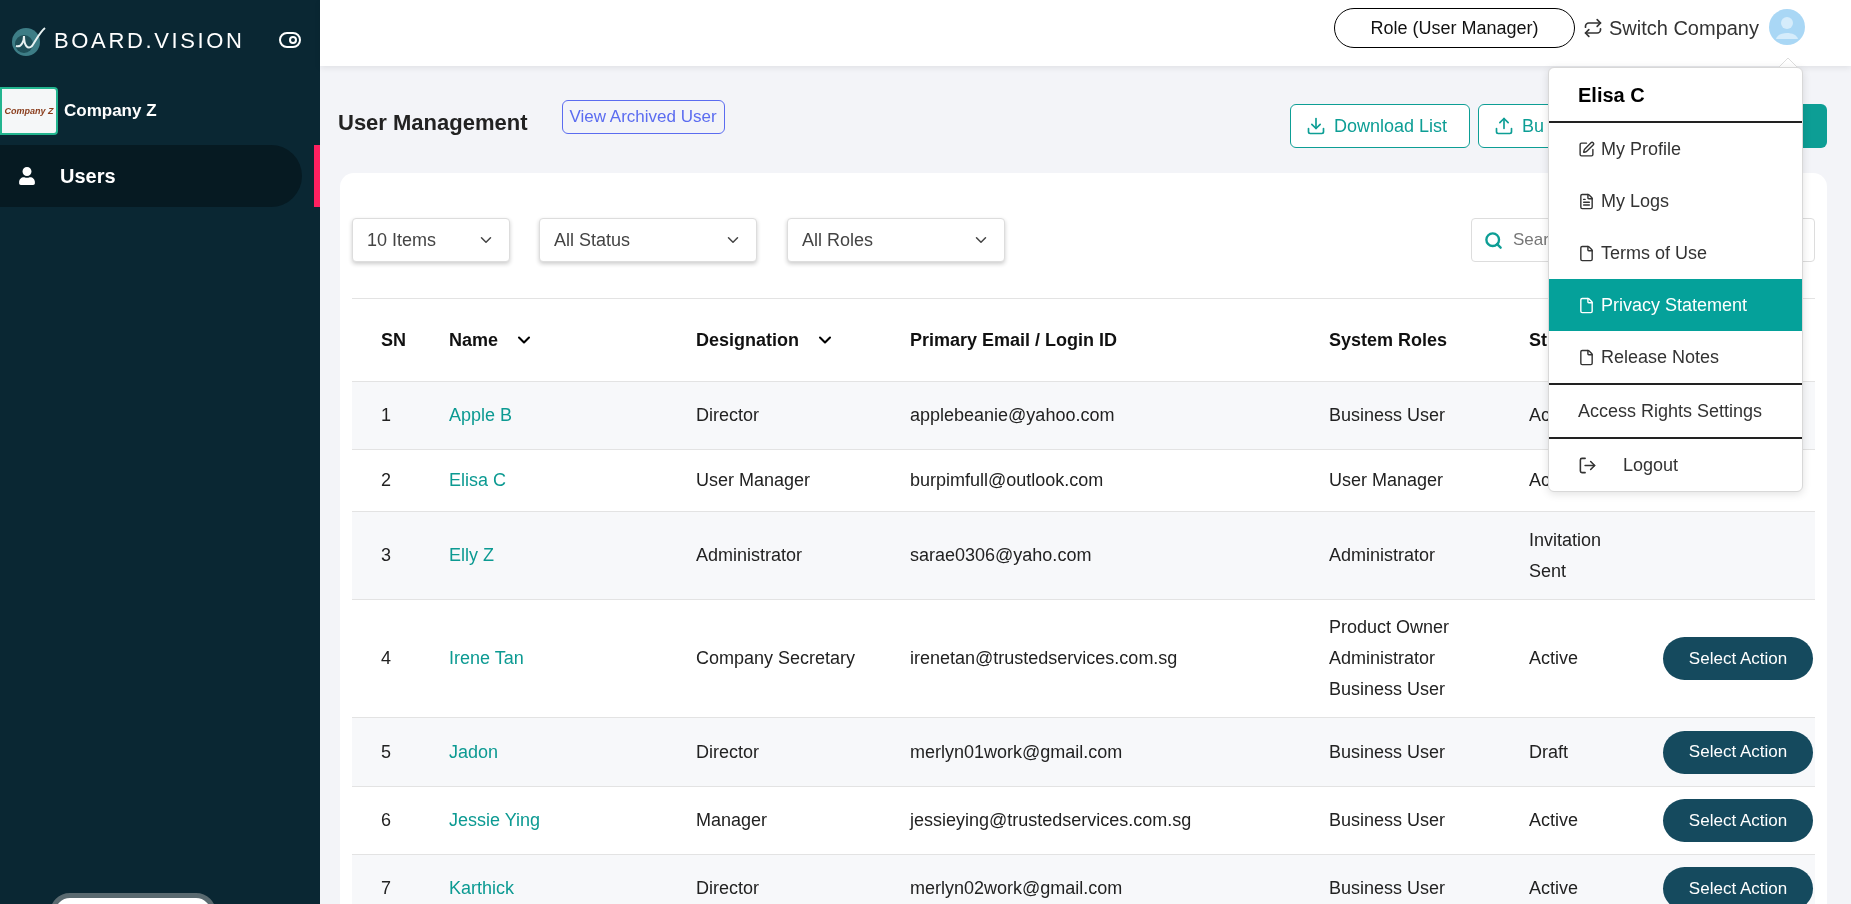 This screenshot has height=904, width=1851. What do you see at coordinates (1611, 95) in the screenshot?
I see `menu-user-name: Elisa C` at bounding box center [1611, 95].